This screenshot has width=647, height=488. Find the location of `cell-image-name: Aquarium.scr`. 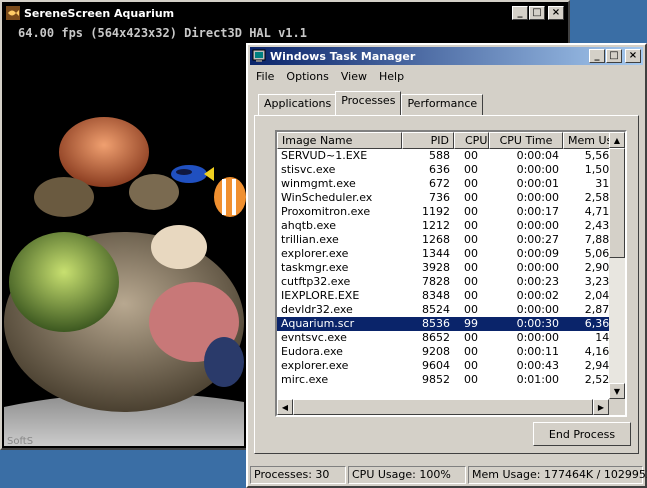

cell-image-name: Aquarium.scr is located at coordinates (318, 323).